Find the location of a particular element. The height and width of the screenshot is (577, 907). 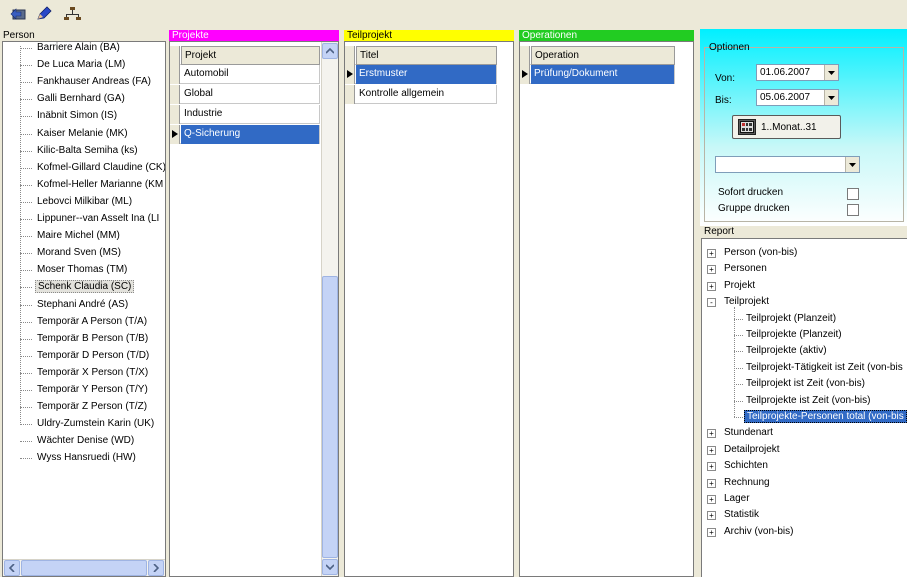

tree-connector-line is located at coordinates (738, 319).